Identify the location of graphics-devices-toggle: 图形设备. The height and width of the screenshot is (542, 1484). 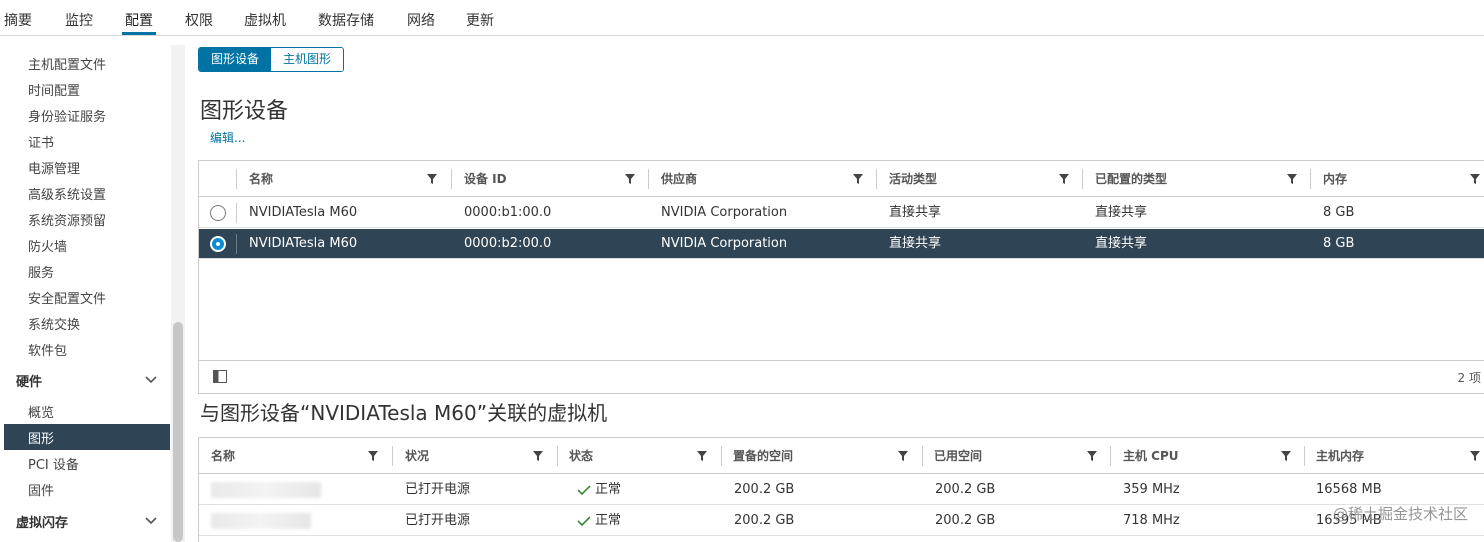
(235, 59).